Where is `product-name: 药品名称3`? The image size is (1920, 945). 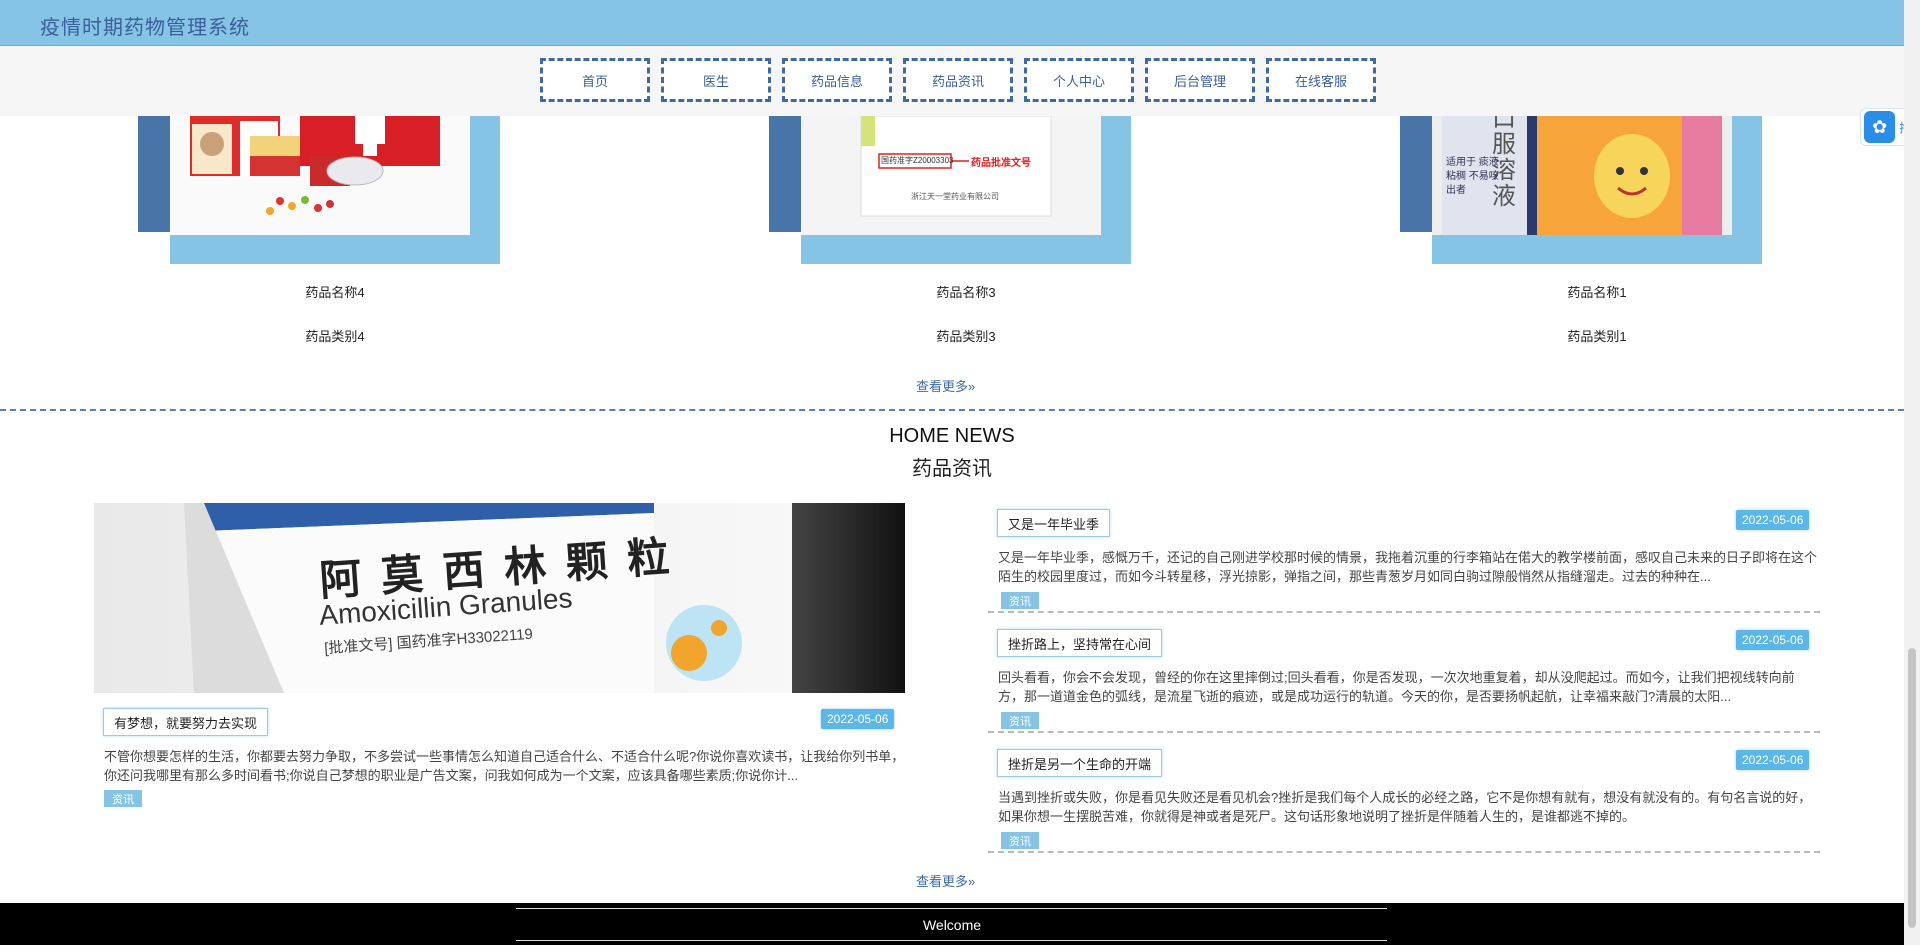 product-name: 药品名称3 is located at coordinates (966, 291).